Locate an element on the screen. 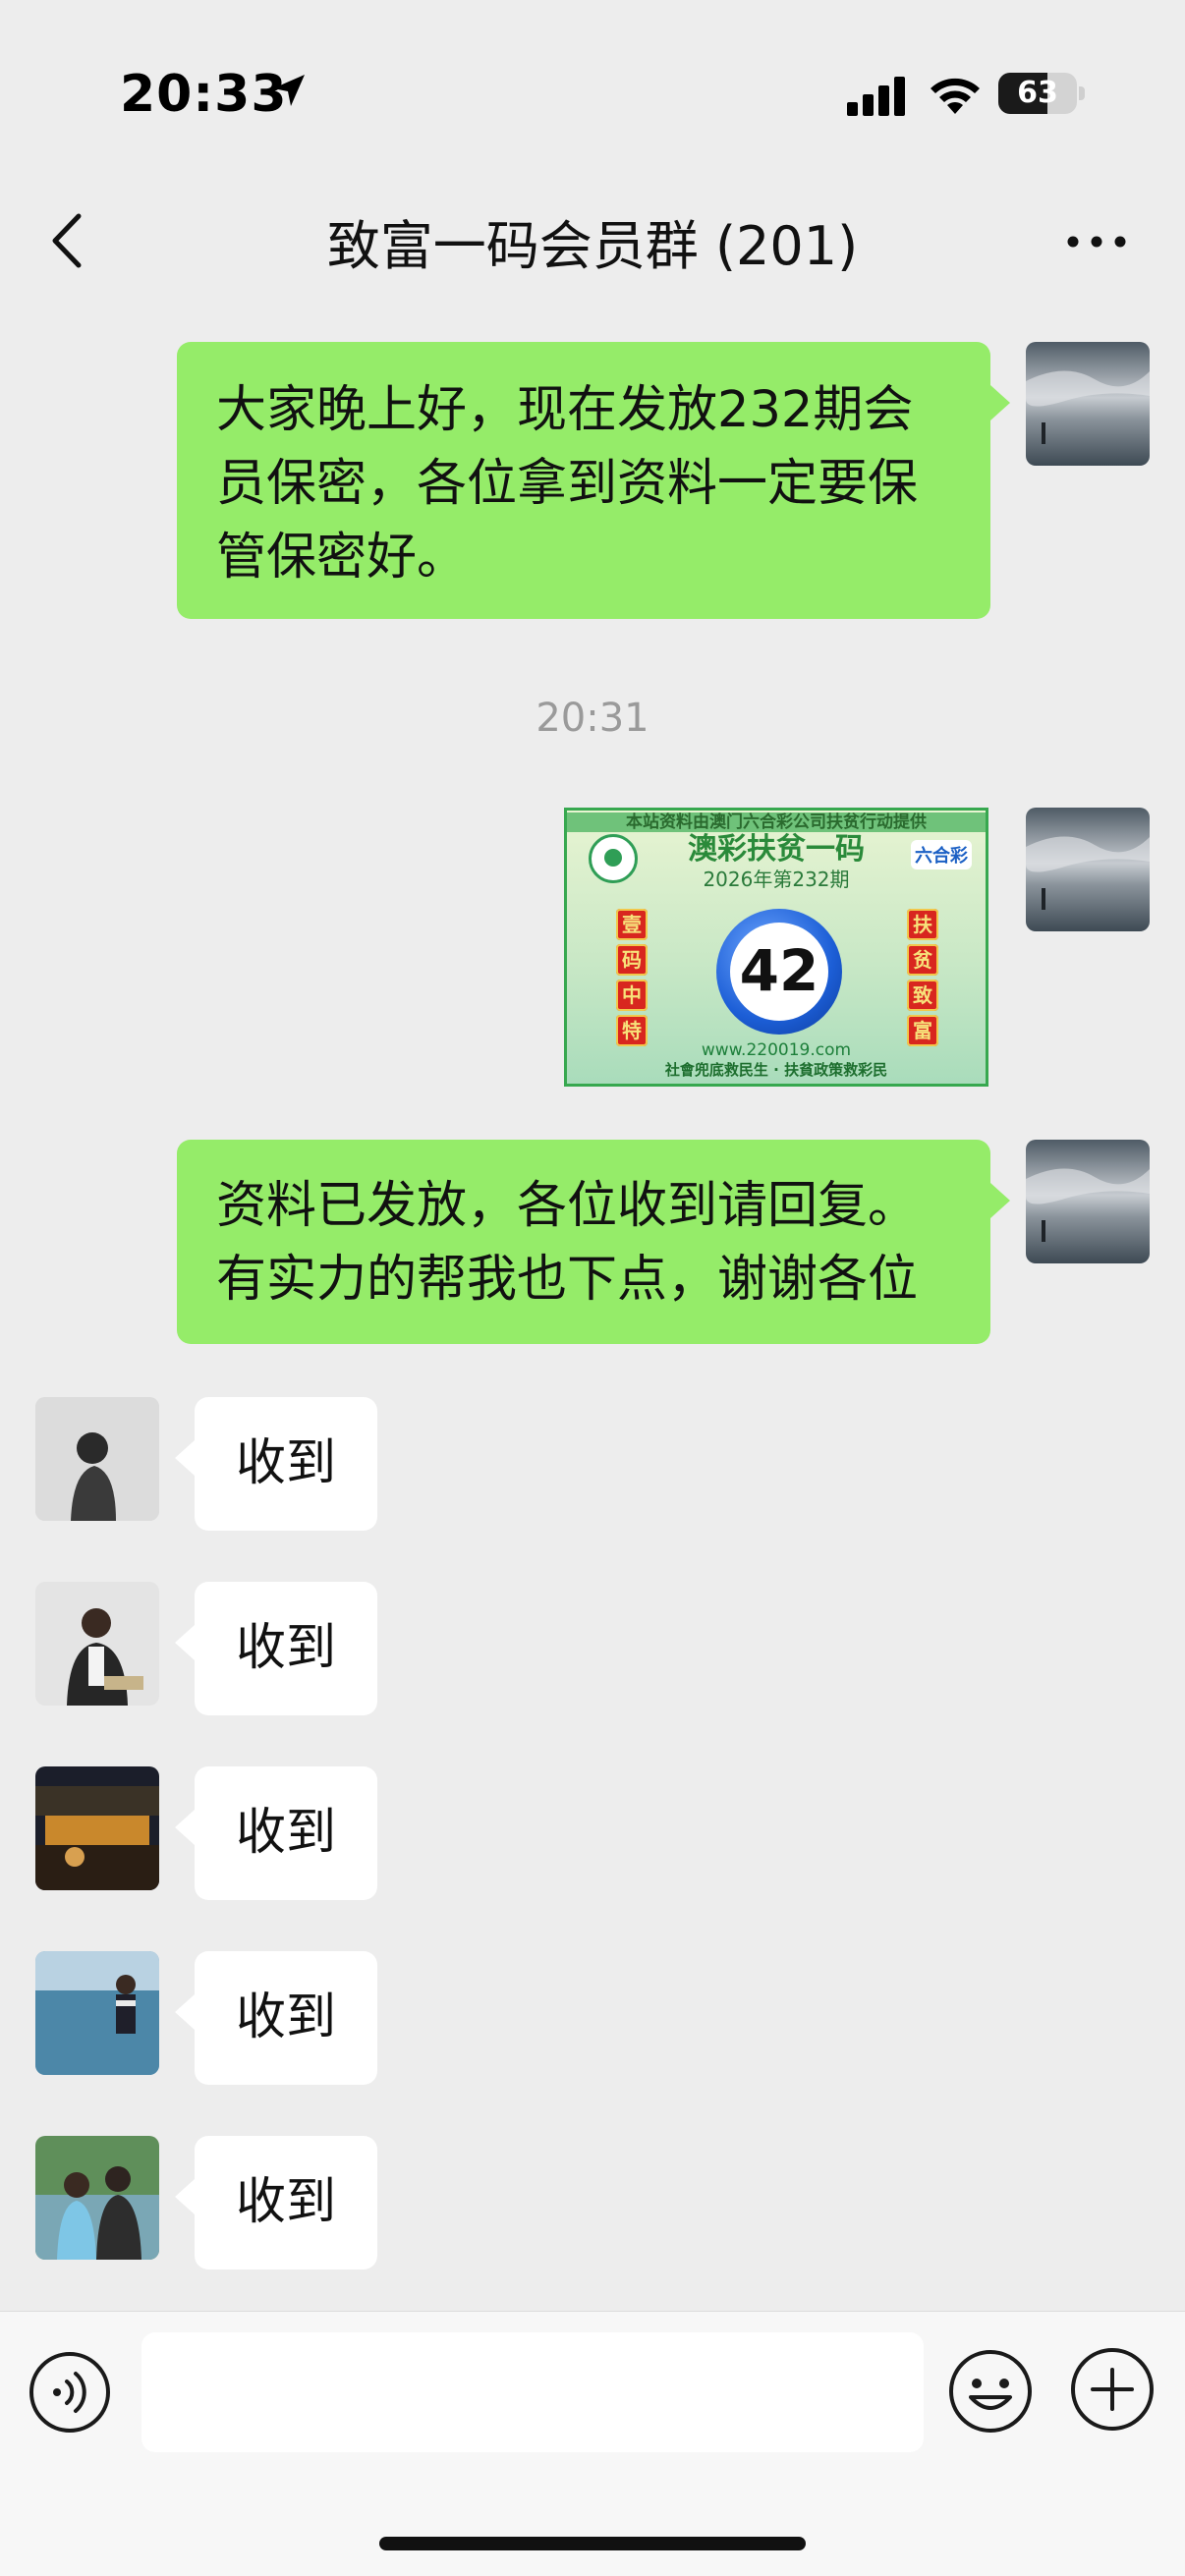 The height and width of the screenshot is (2576, 1185). diamond-char: 码 is located at coordinates (632, 960).